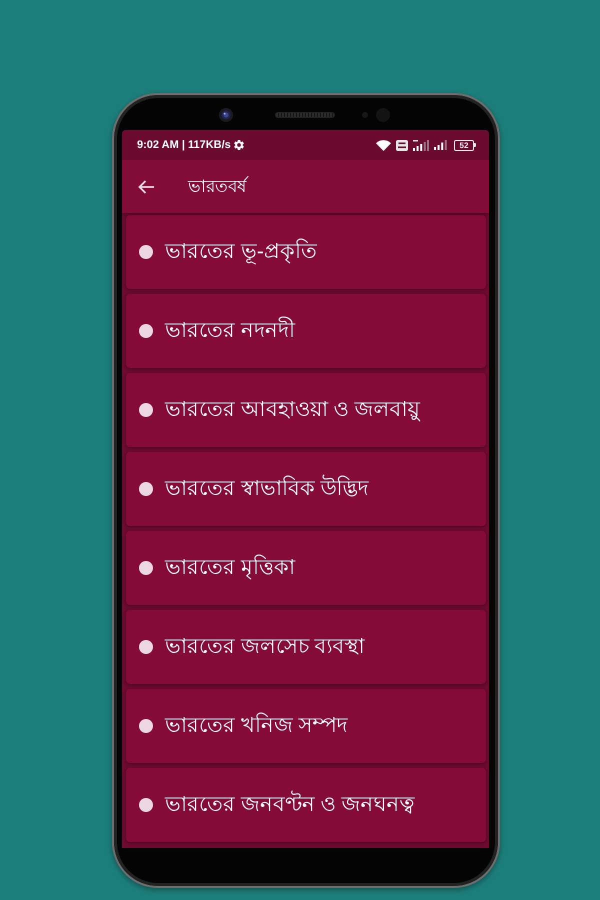 This screenshot has height=900, width=600. I want to click on topic-list-item: ভারতের স্বাভাবিক উদ্ভিদ, so click(306, 489).